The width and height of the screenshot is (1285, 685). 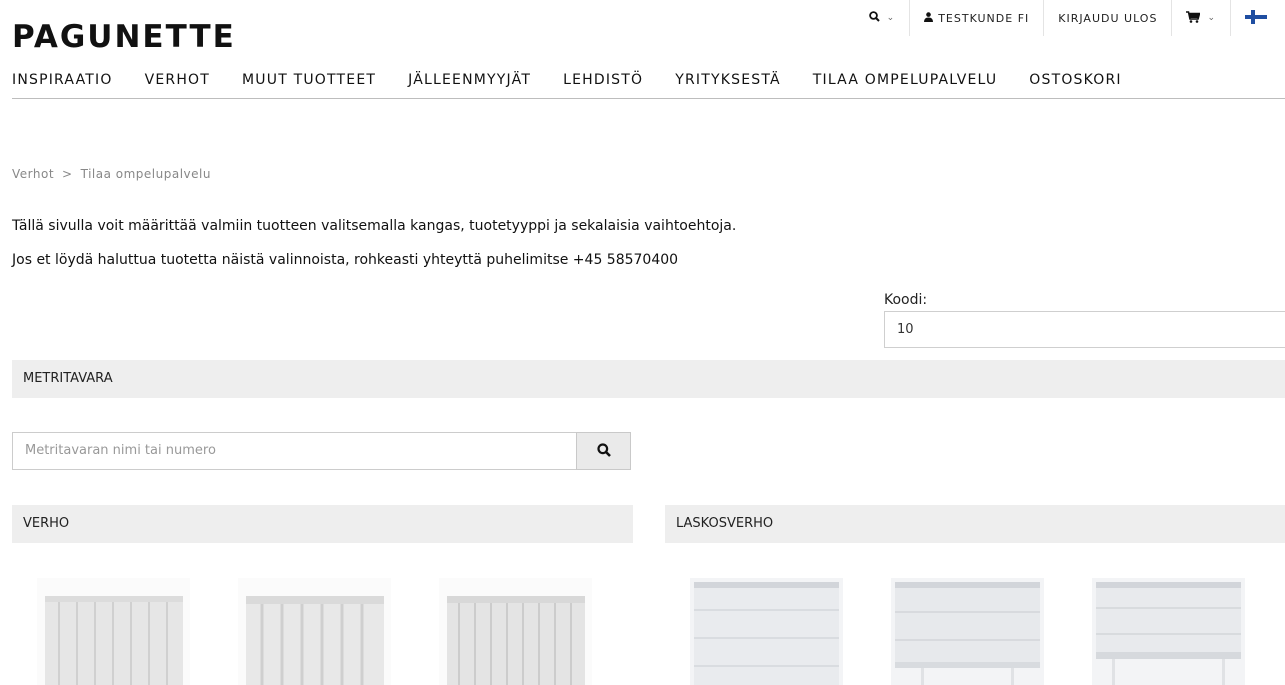 What do you see at coordinates (883, 18) in the screenshot?
I see `search-toggle: ⌄` at bounding box center [883, 18].